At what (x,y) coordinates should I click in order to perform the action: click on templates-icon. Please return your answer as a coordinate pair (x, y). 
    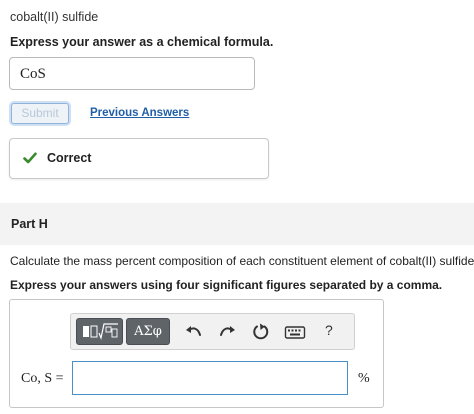
    Looking at the image, I should click on (100, 332).